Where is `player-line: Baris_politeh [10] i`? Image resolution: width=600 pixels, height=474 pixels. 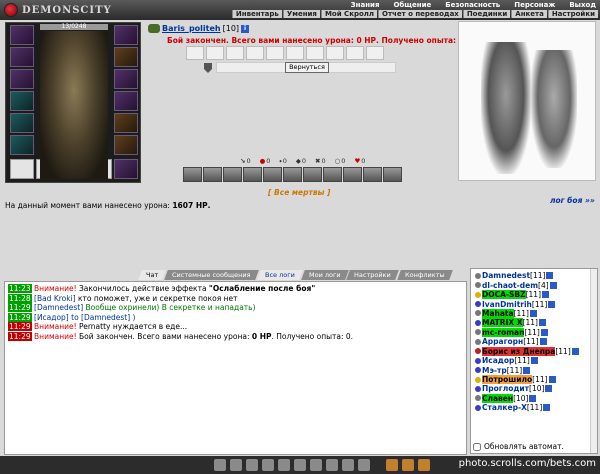 player-line: Baris_politeh [10] i is located at coordinates (199, 28).